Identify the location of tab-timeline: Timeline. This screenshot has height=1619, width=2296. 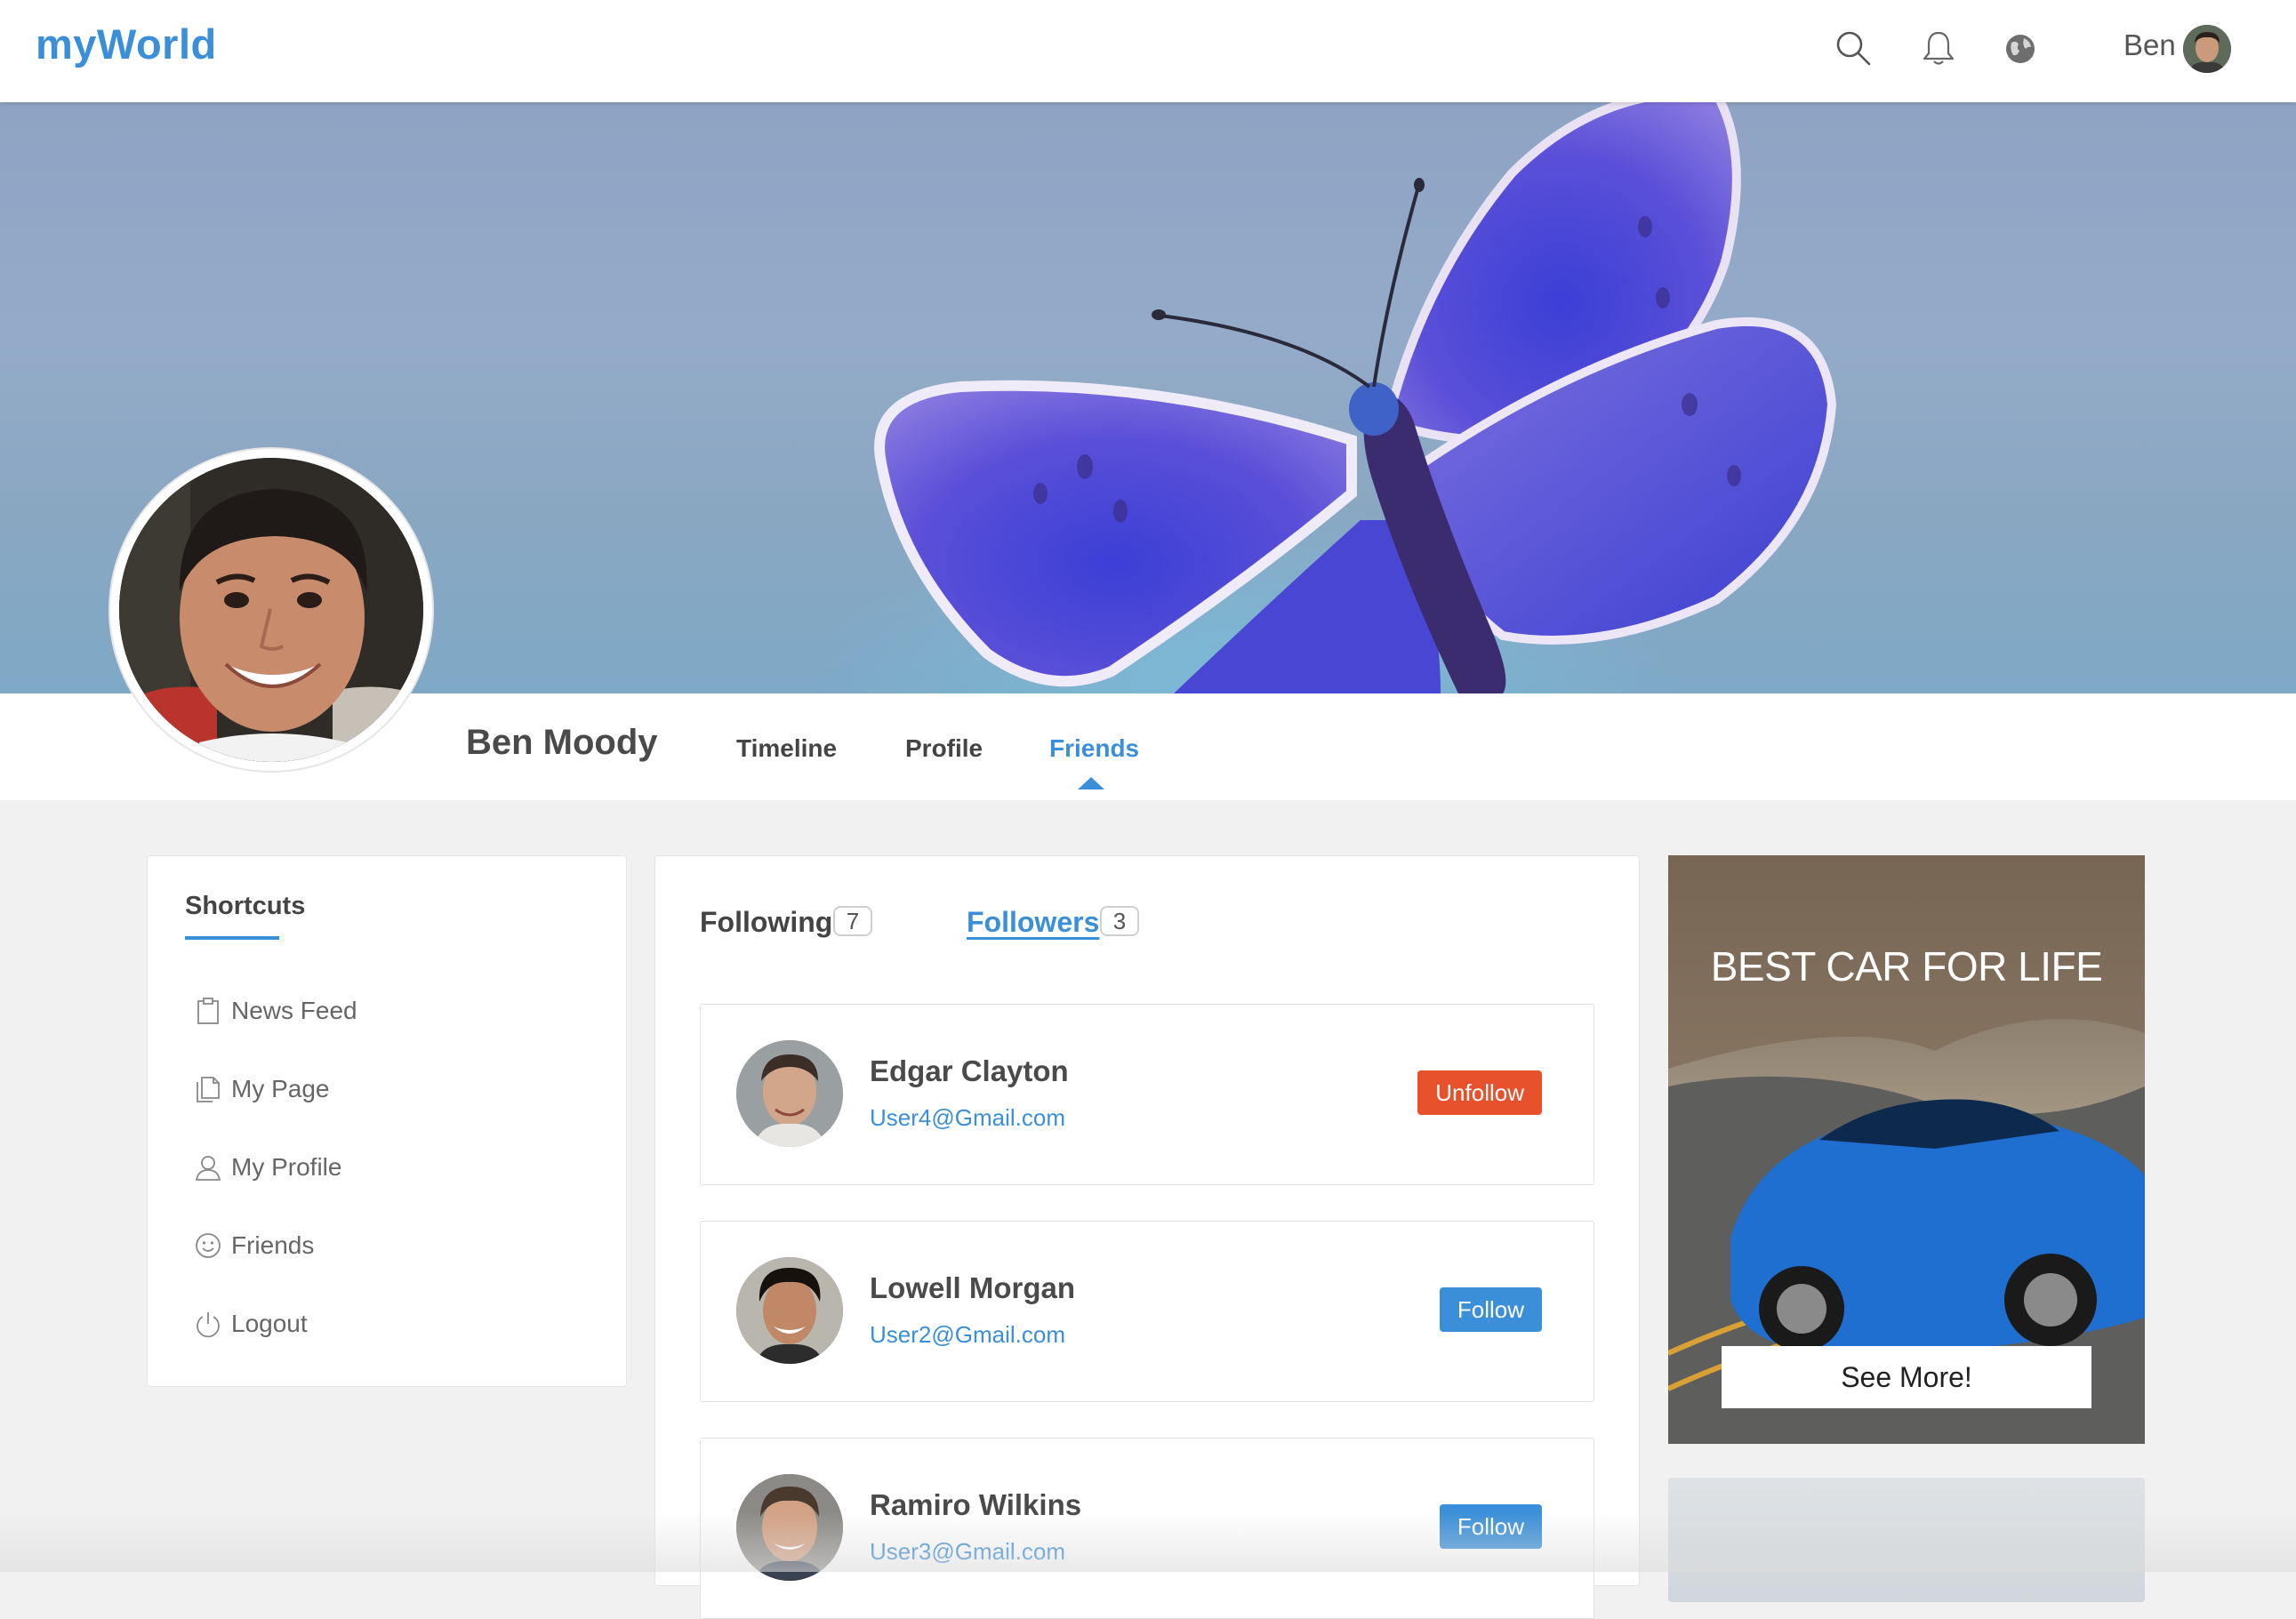
(786, 748).